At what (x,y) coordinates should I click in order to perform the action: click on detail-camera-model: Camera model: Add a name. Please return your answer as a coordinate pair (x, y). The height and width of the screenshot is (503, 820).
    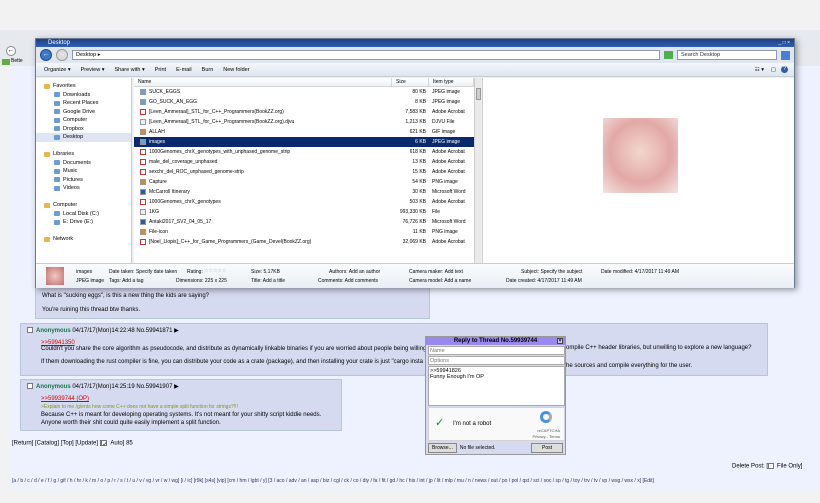
    Looking at the image, I should click on (440, 281).